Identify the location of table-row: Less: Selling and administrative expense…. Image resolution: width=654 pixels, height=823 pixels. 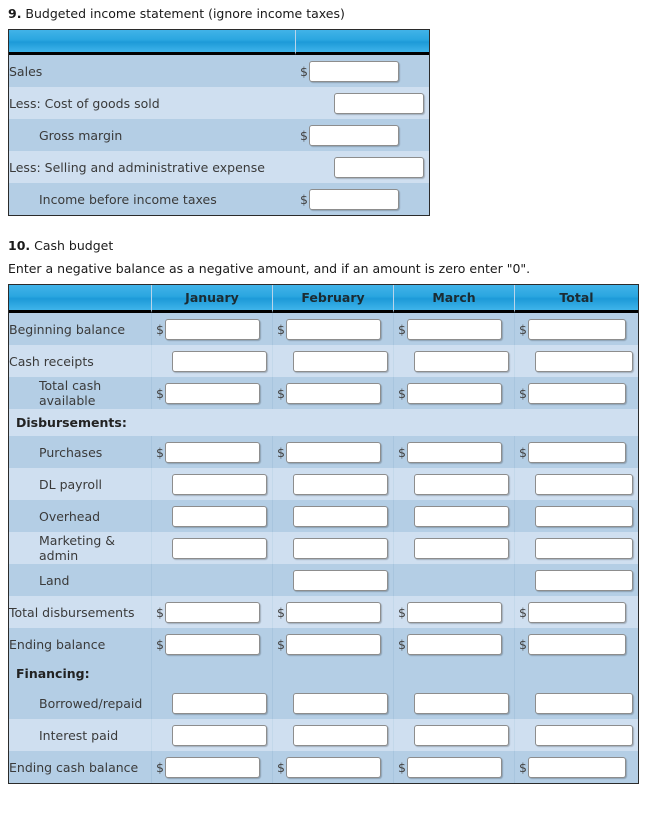
(219, 167).